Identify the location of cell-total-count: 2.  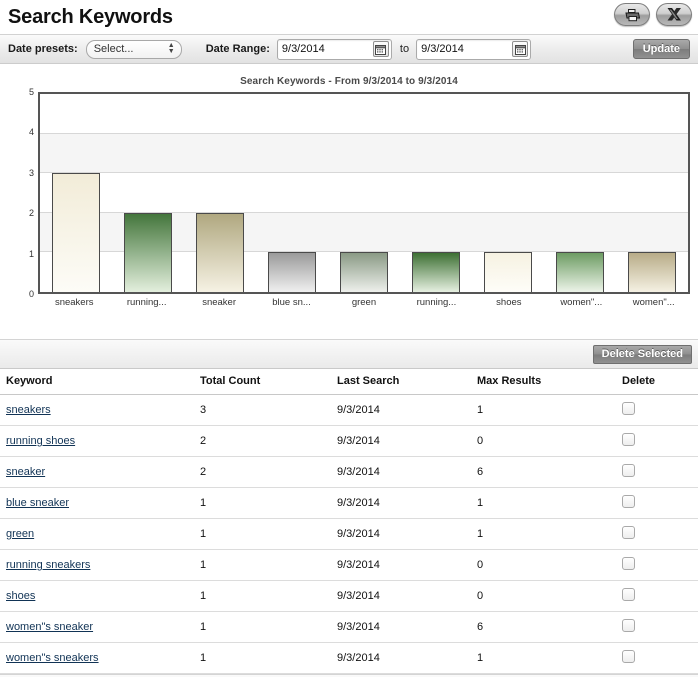
(268, 441).